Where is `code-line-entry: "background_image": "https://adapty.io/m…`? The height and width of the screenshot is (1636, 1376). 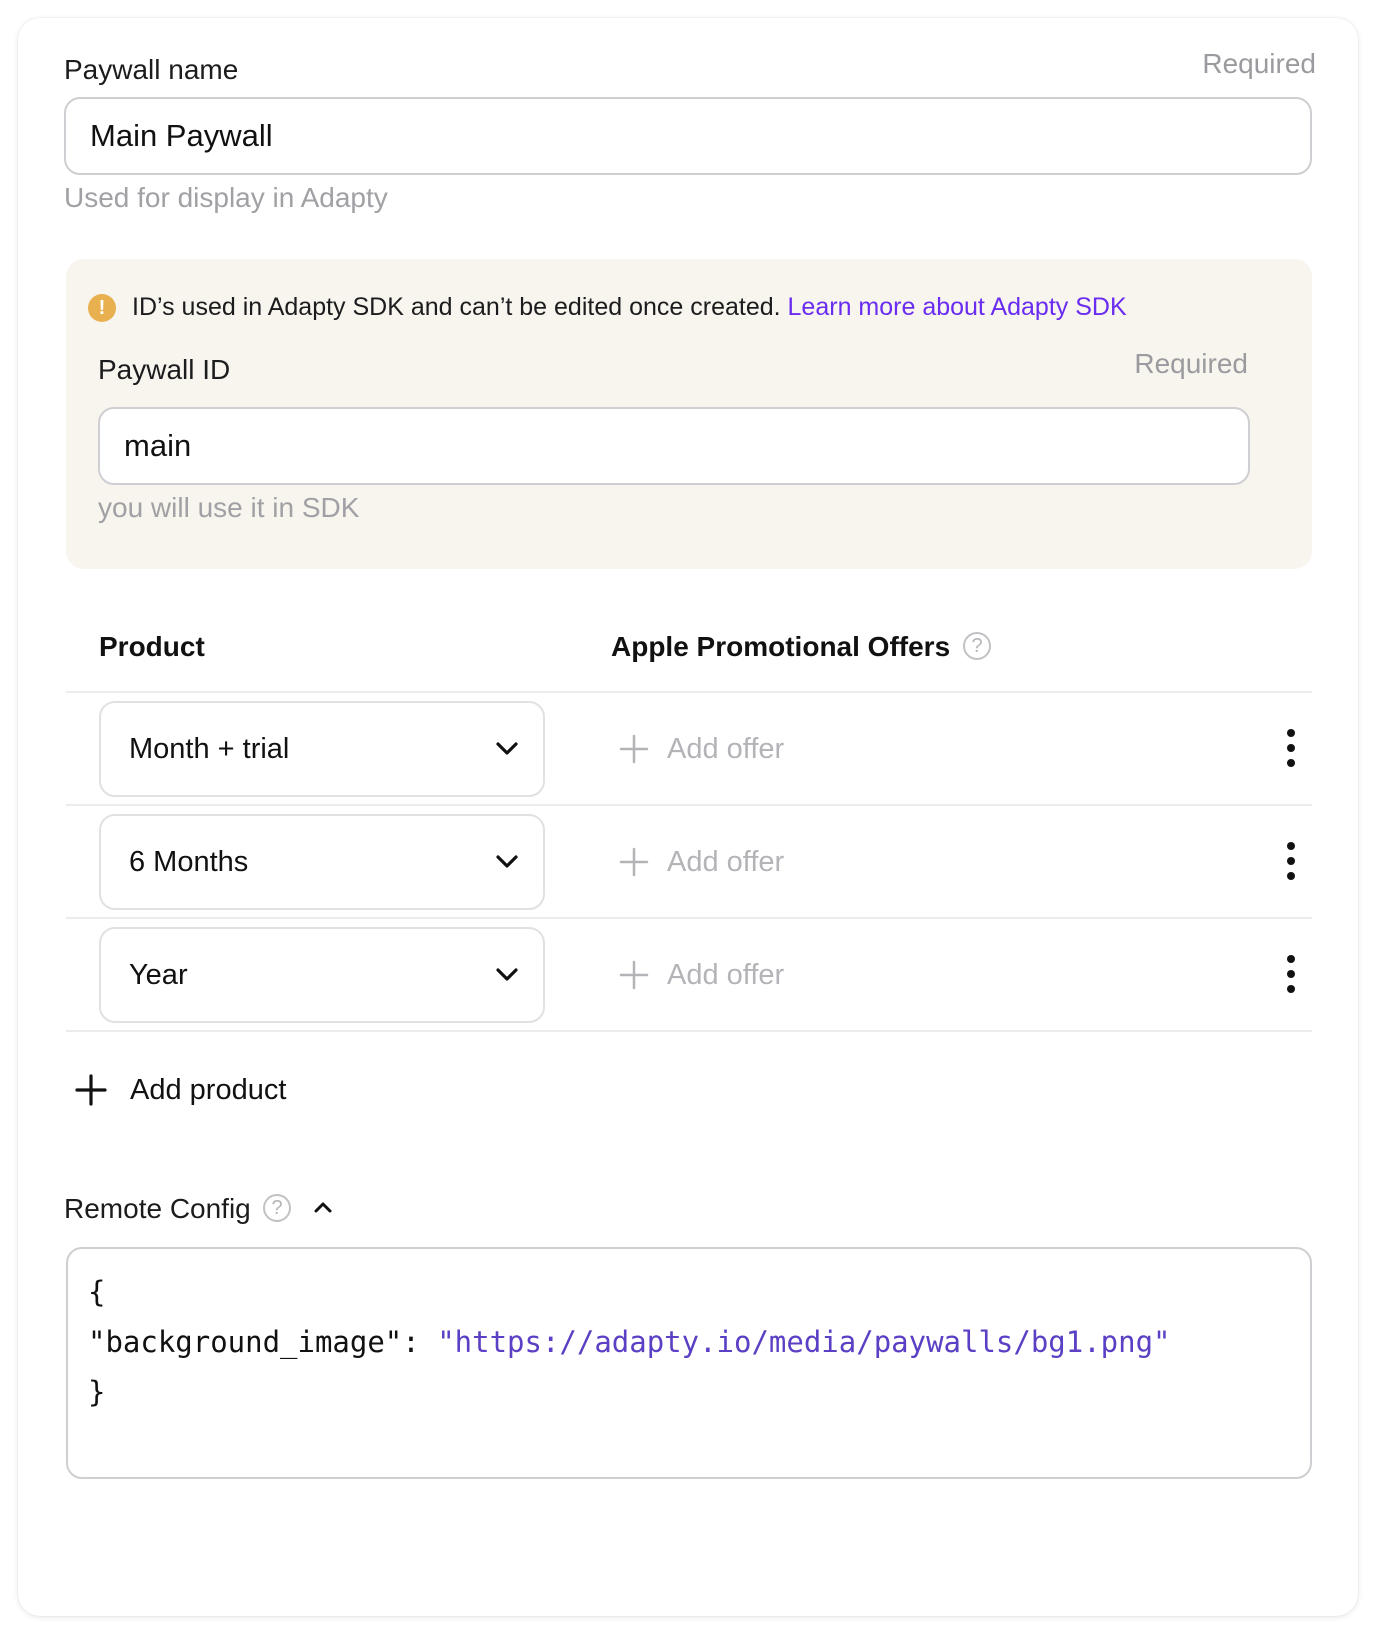 code-line-entry: "background_image": "https://adapty.io/m… is located at coordinates (699, 1342).